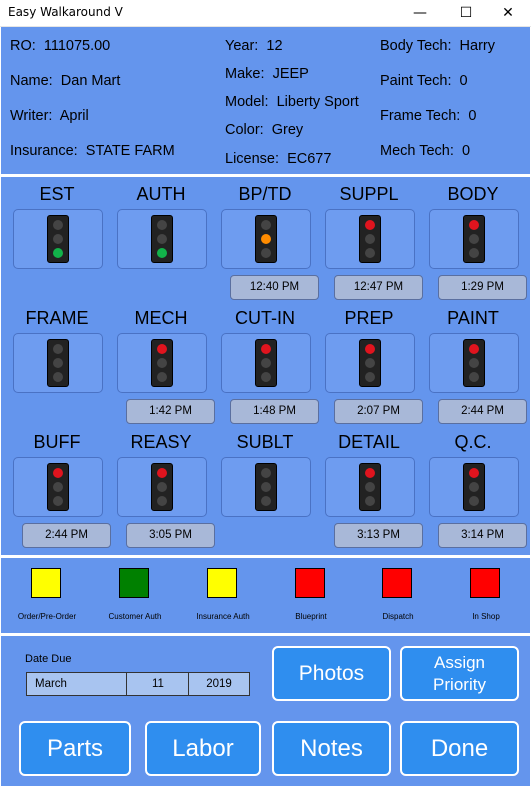 This screenshot has width=531, height=787. I want to click on insurance-label: Insurance:, so click(44, 151).